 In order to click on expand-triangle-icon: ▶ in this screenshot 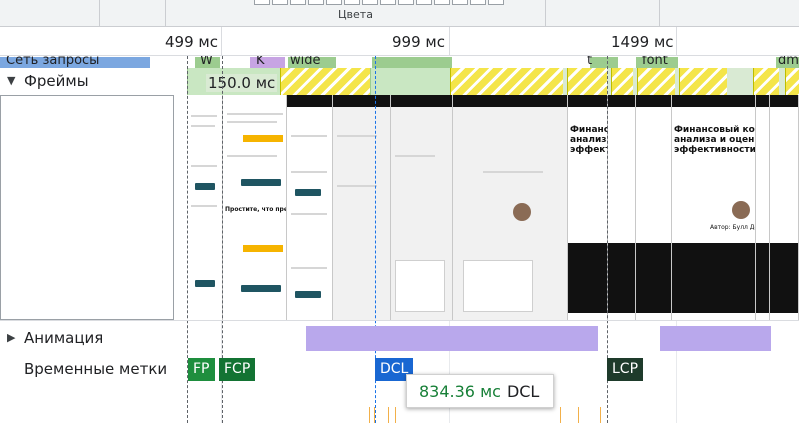, I will do `click(11, 337)`.